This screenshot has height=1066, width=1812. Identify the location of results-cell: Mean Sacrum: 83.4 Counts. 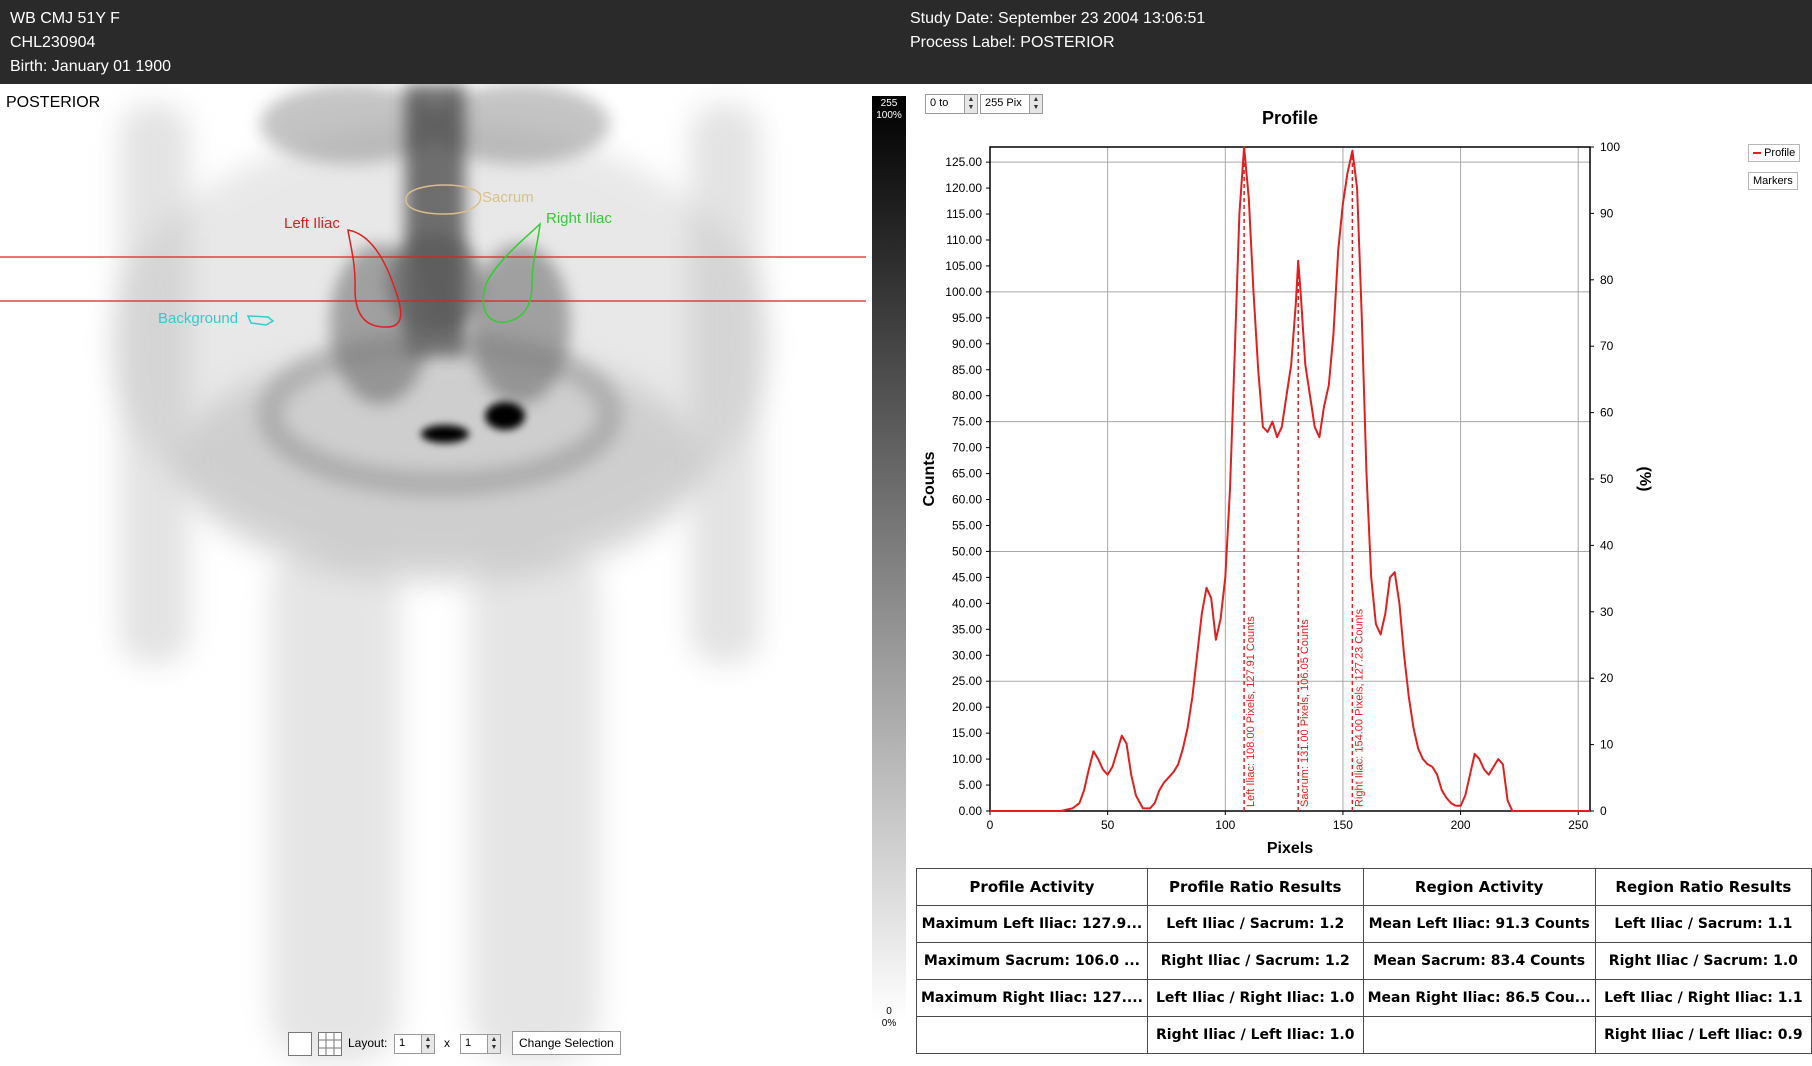
(1479, 961).